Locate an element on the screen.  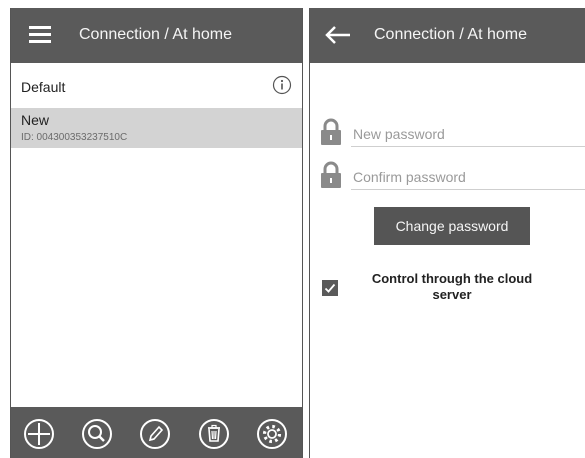
list-item-label: New is located at coordinates (35, 120).